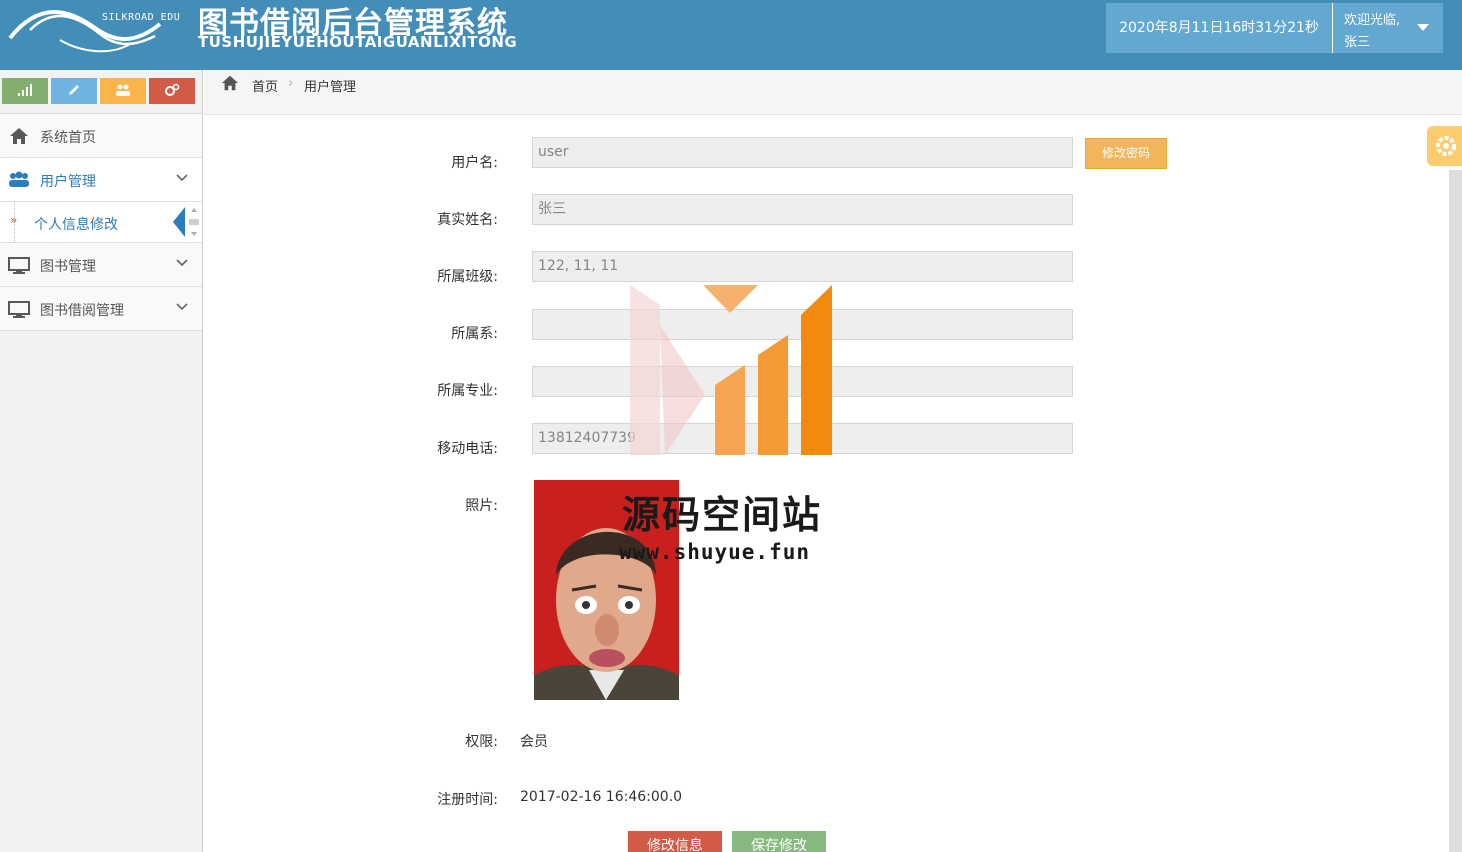  What do you see at coordinates (14, 220) in the screenshot?
I see `double-angle-right-icon: »` at bounding box center [14, 220].